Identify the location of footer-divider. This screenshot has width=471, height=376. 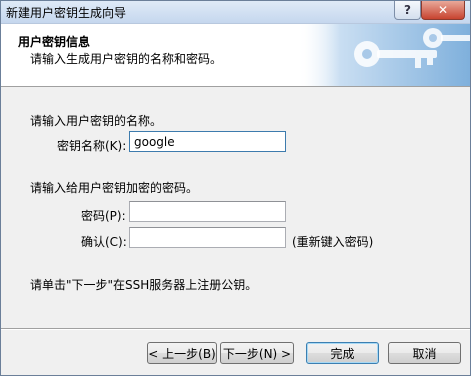
(235, 329).